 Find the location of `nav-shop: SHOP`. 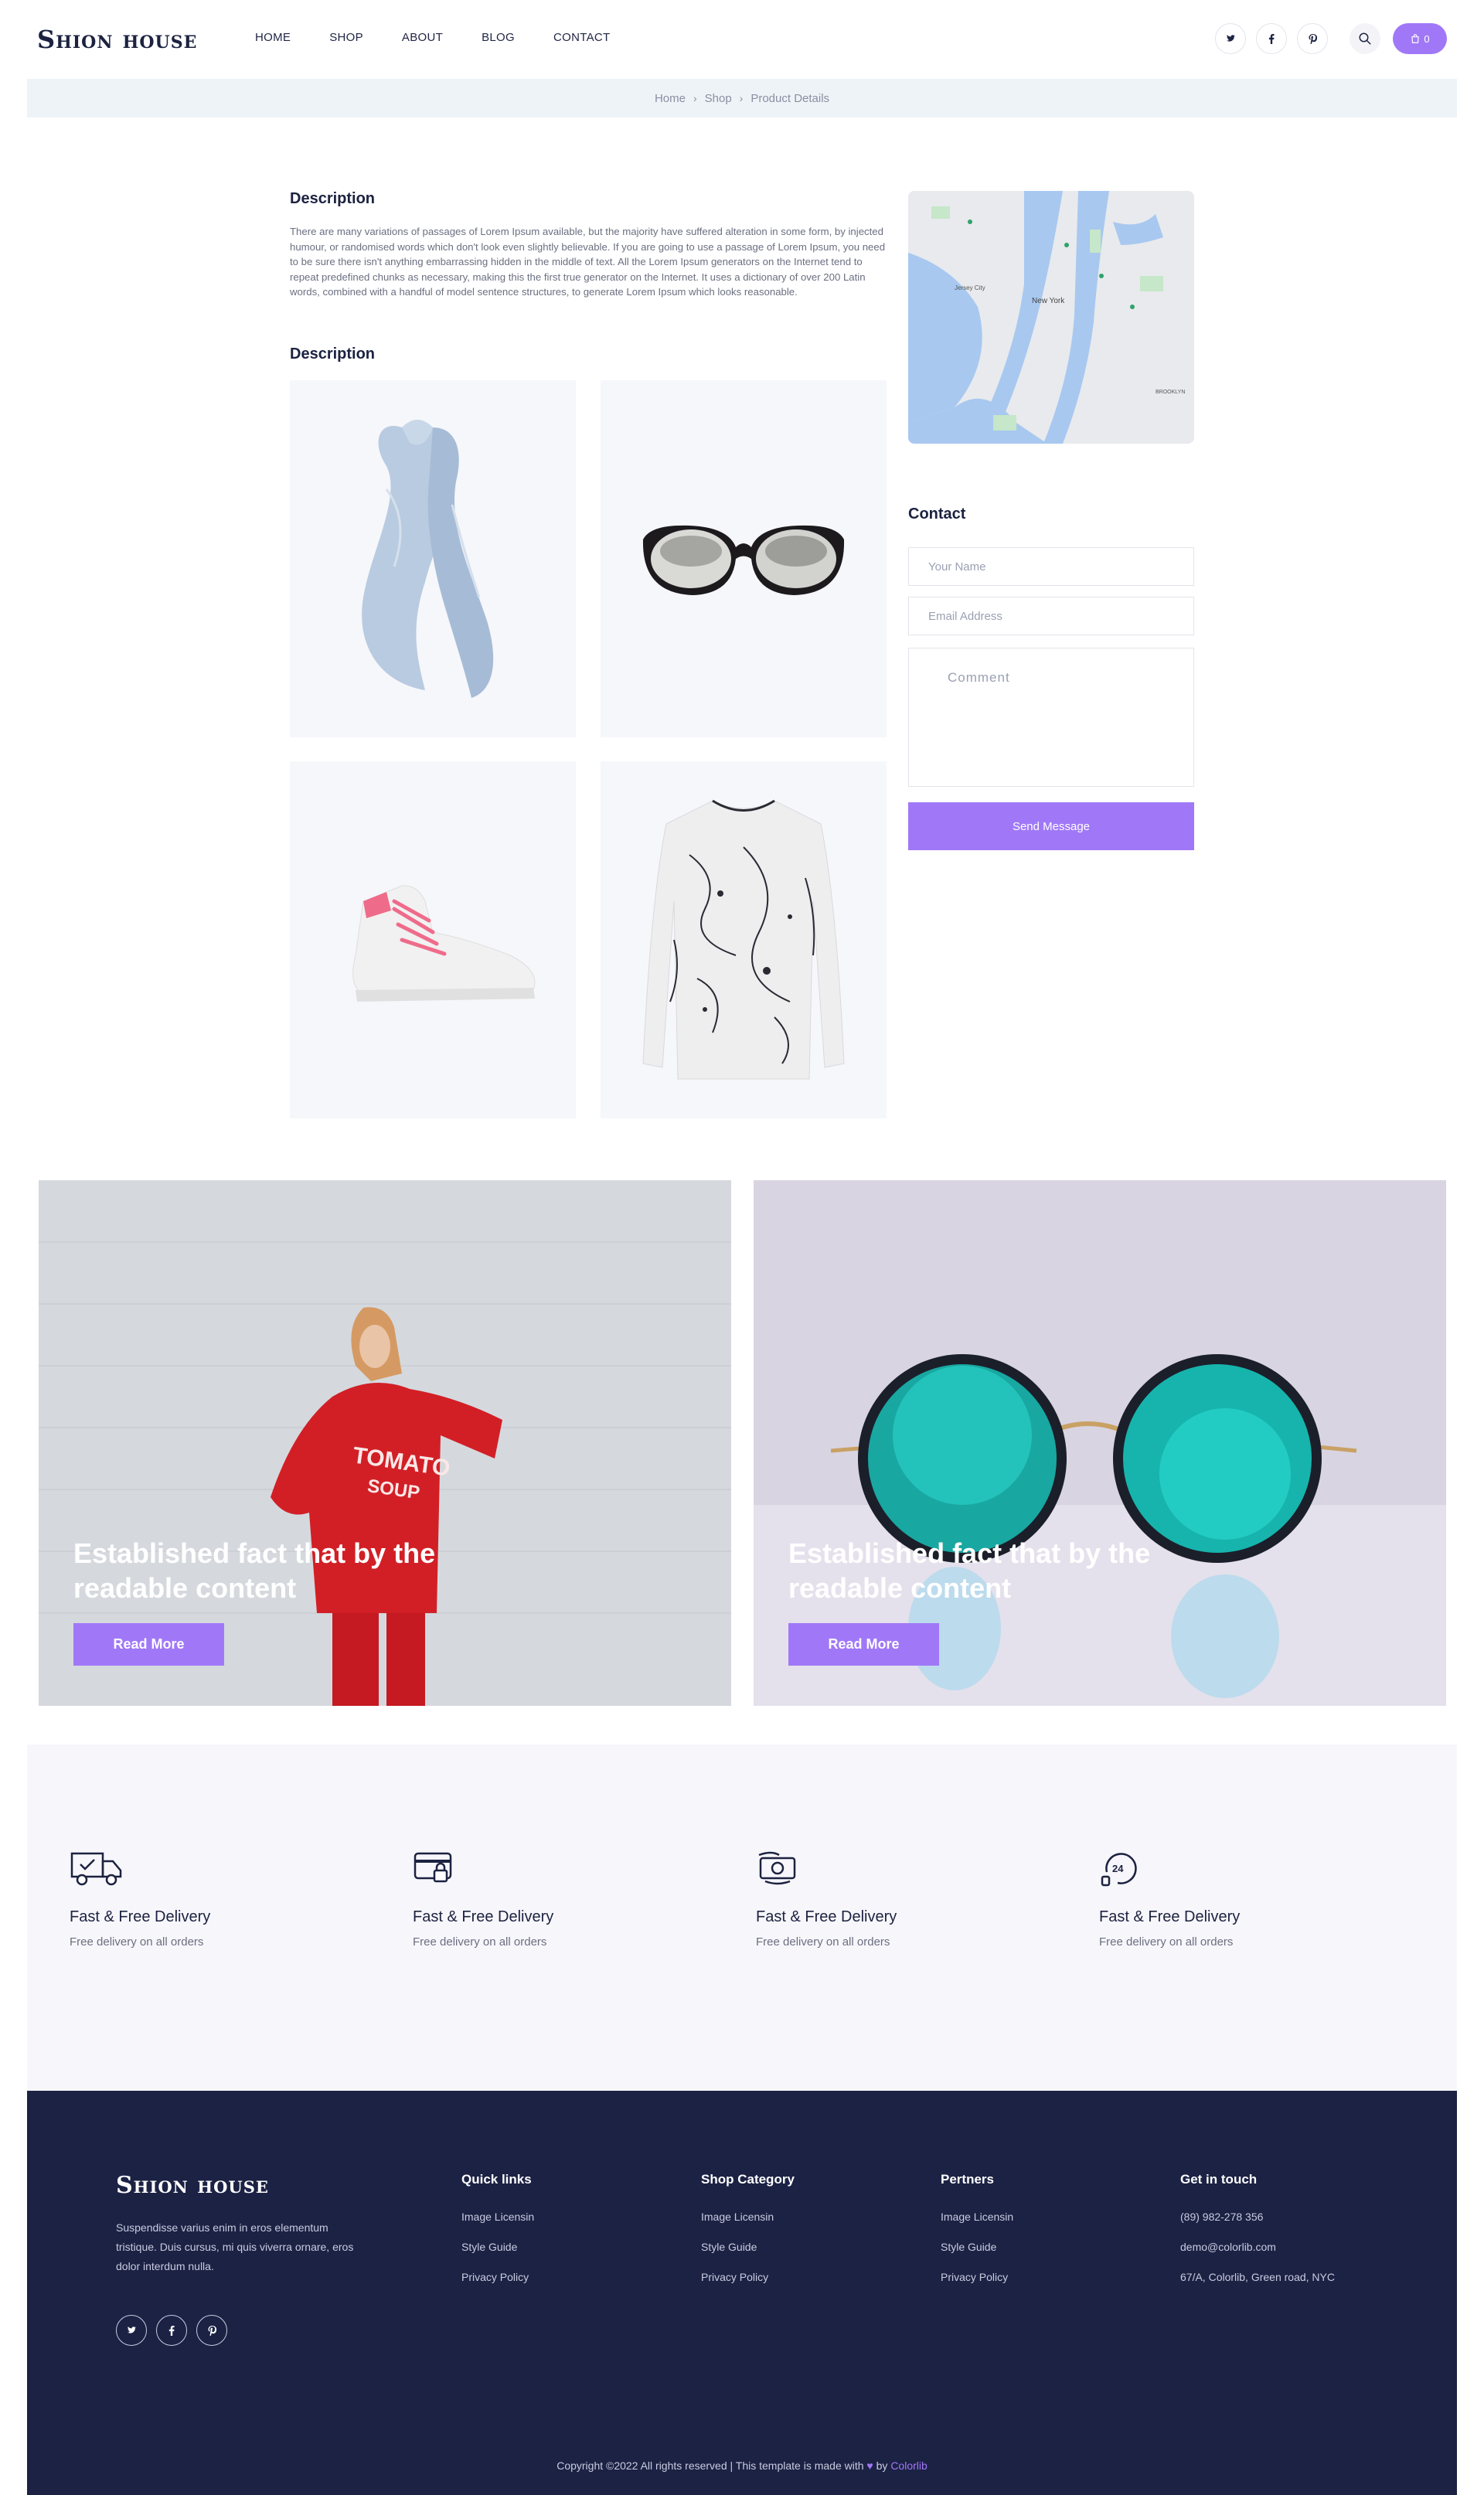

nav-shop: SHOP is located at coordinates (346, 37).